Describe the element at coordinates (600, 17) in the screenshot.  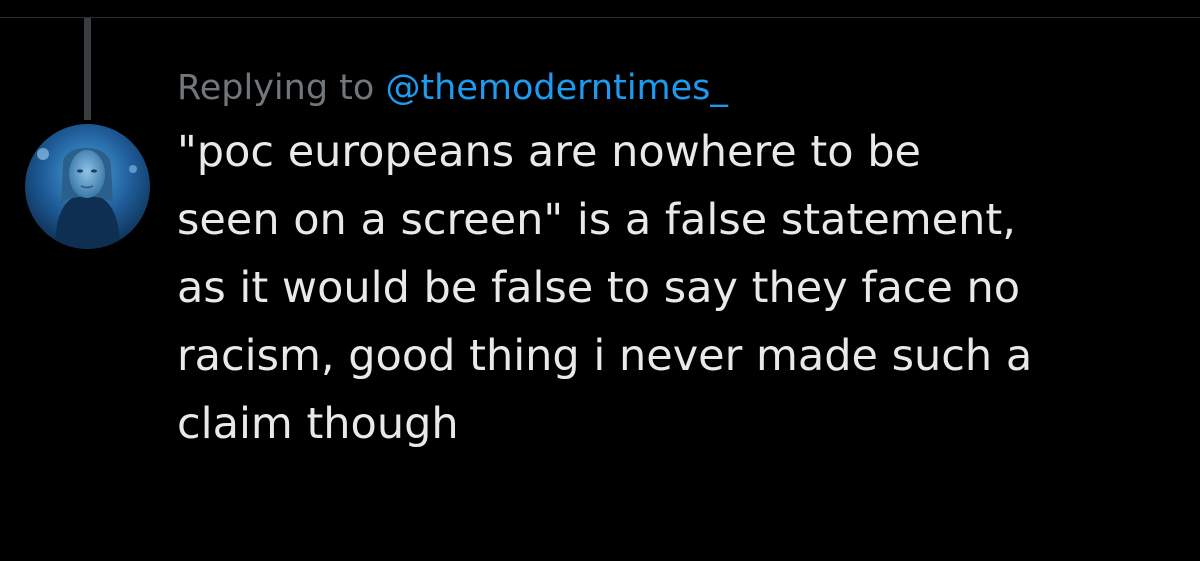
I see `top-divider` at that location.